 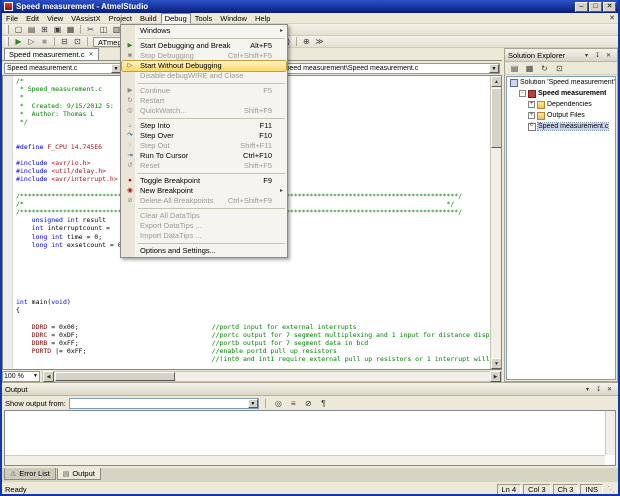 I want to click on vertical-scroll-thumb, so click(x=496, y=118).